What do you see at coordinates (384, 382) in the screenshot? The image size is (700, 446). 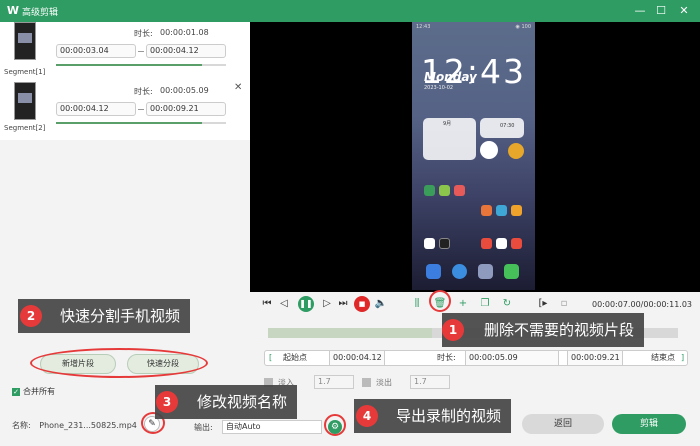 I see `fade-out-label: 淡出` at bounding box center [384, 382].